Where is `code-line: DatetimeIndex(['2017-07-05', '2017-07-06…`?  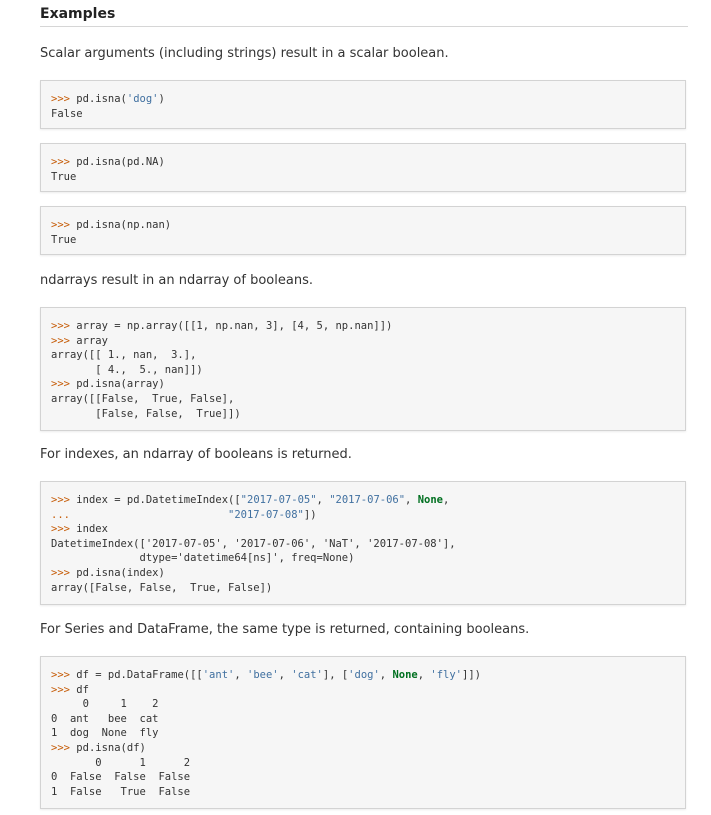 code-line: DatetimeIndex(['2017-07-05', '2017-07-06… is located at coordinates (363, 544).